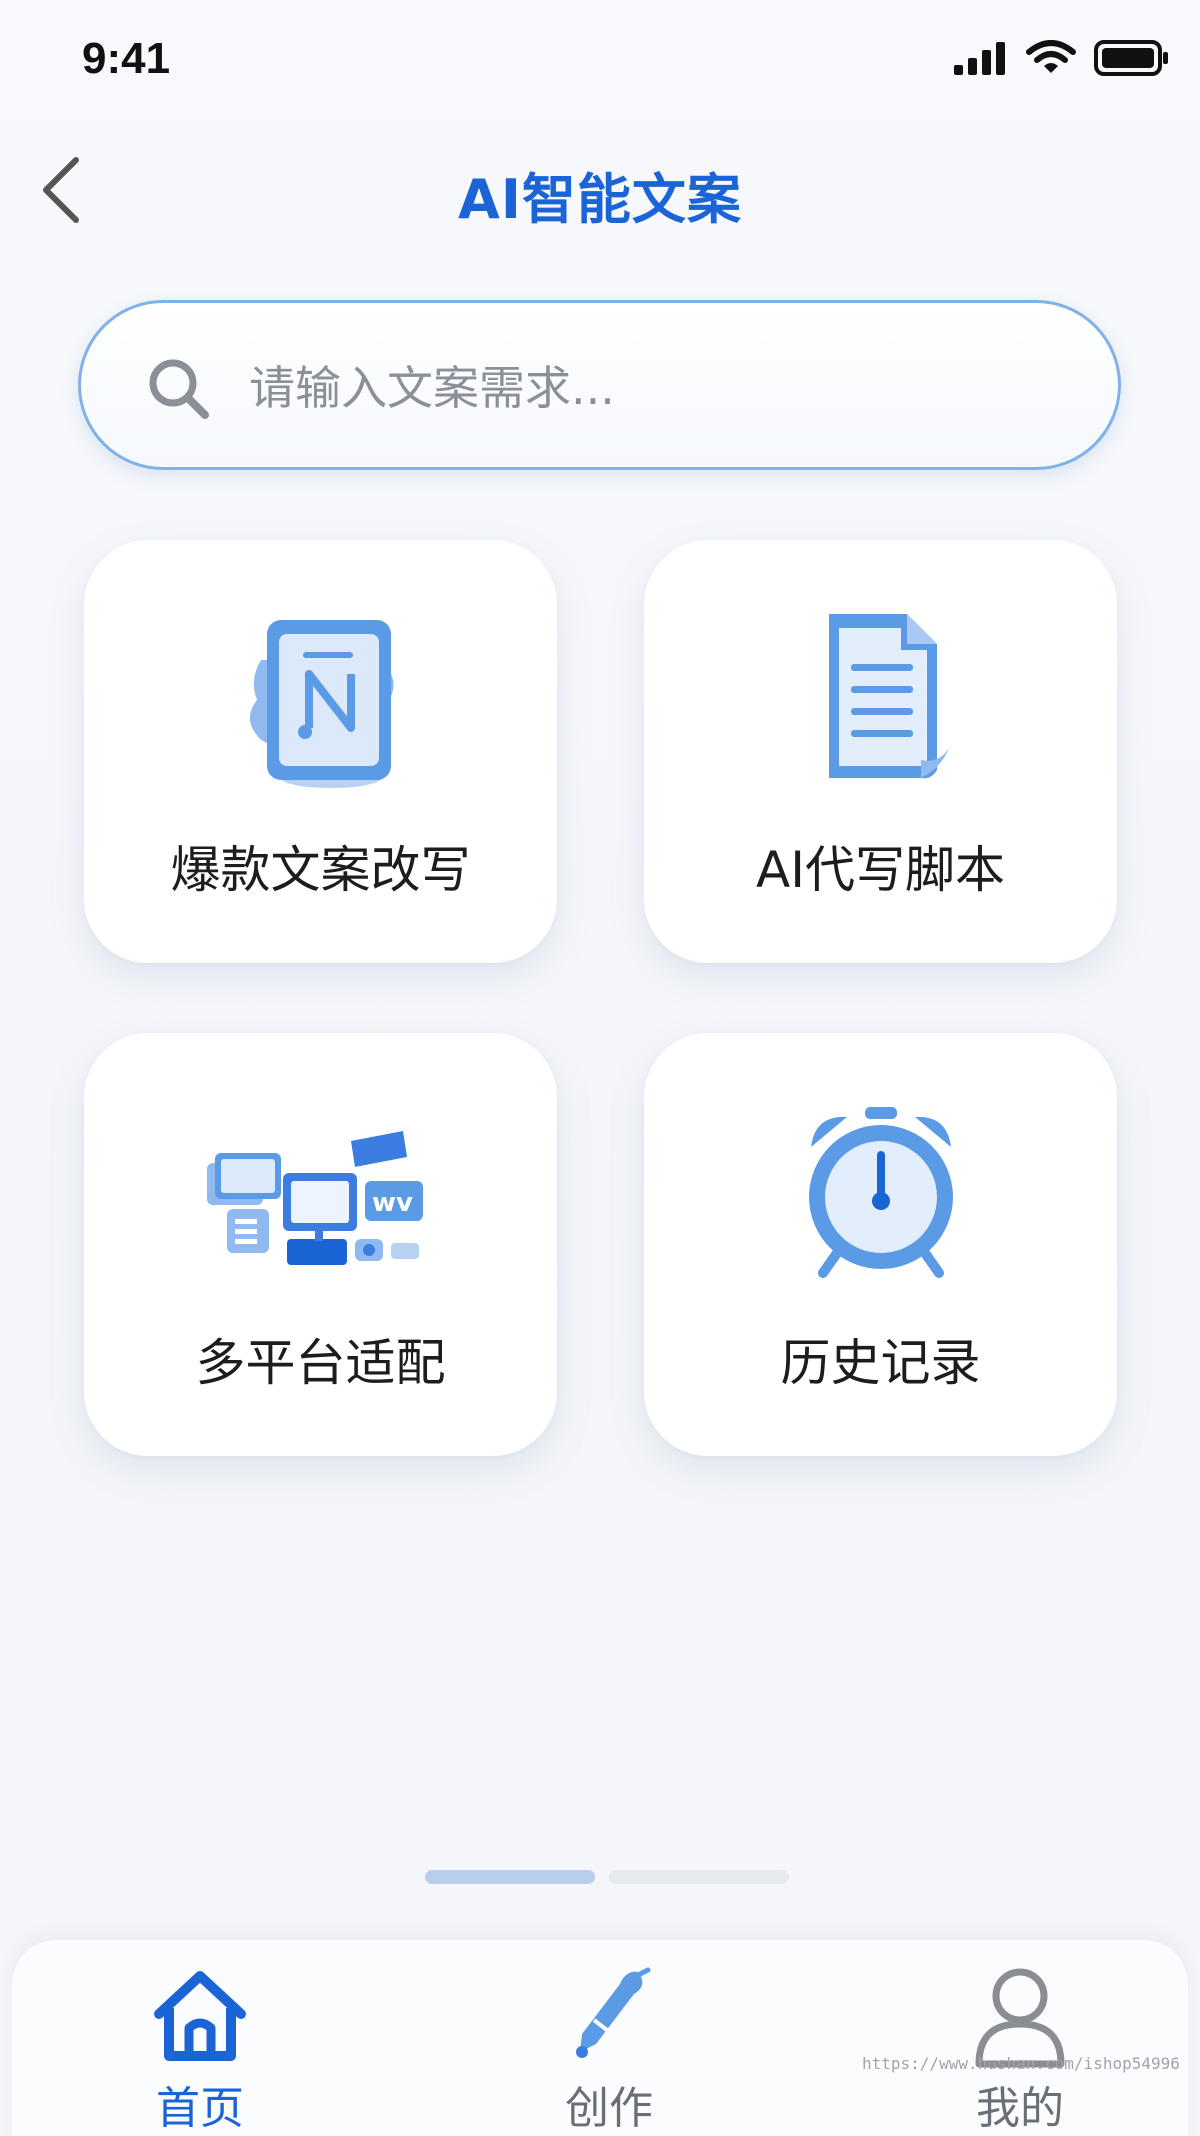 The width and height of the screenshot is (1200, 2136). I want to click on status-time: 9:41, so click(126, 58).